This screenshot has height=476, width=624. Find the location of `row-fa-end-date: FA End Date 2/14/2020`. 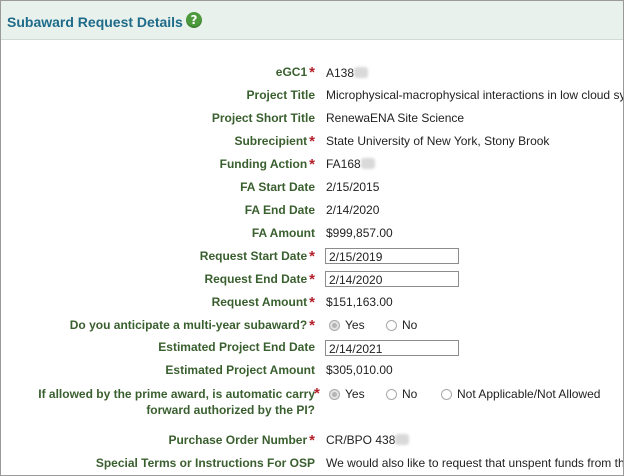

row-fa-end-date: FA End Date 2/14/2020 is located at coordinates (312, 214).